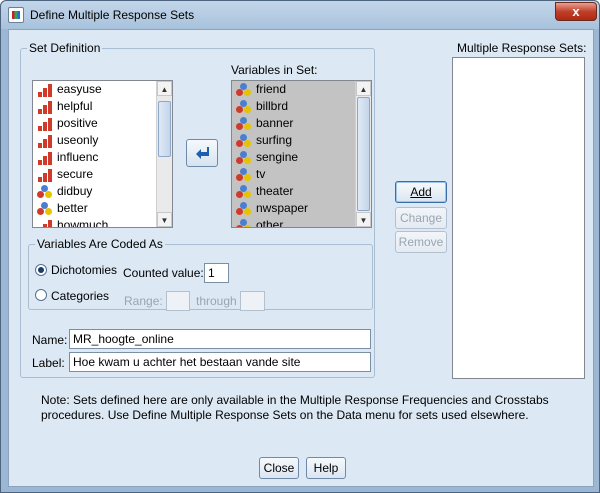  I want to click on variable-name: positive, so click(77, 123).